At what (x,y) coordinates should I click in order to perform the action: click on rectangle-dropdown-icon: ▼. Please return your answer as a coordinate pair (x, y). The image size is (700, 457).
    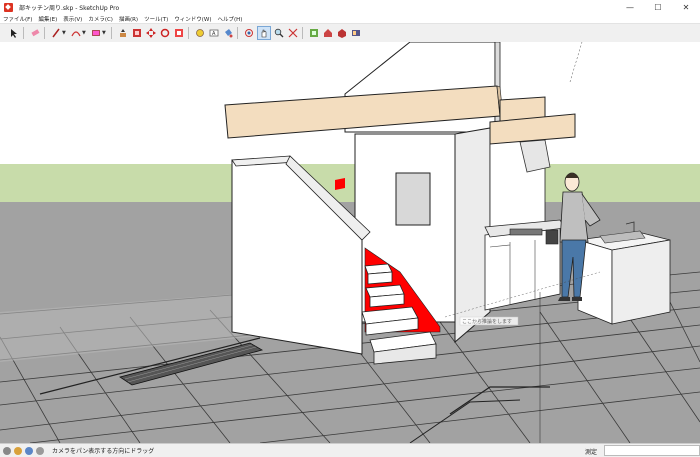
    Looking at the image, I should click on (105, 33).